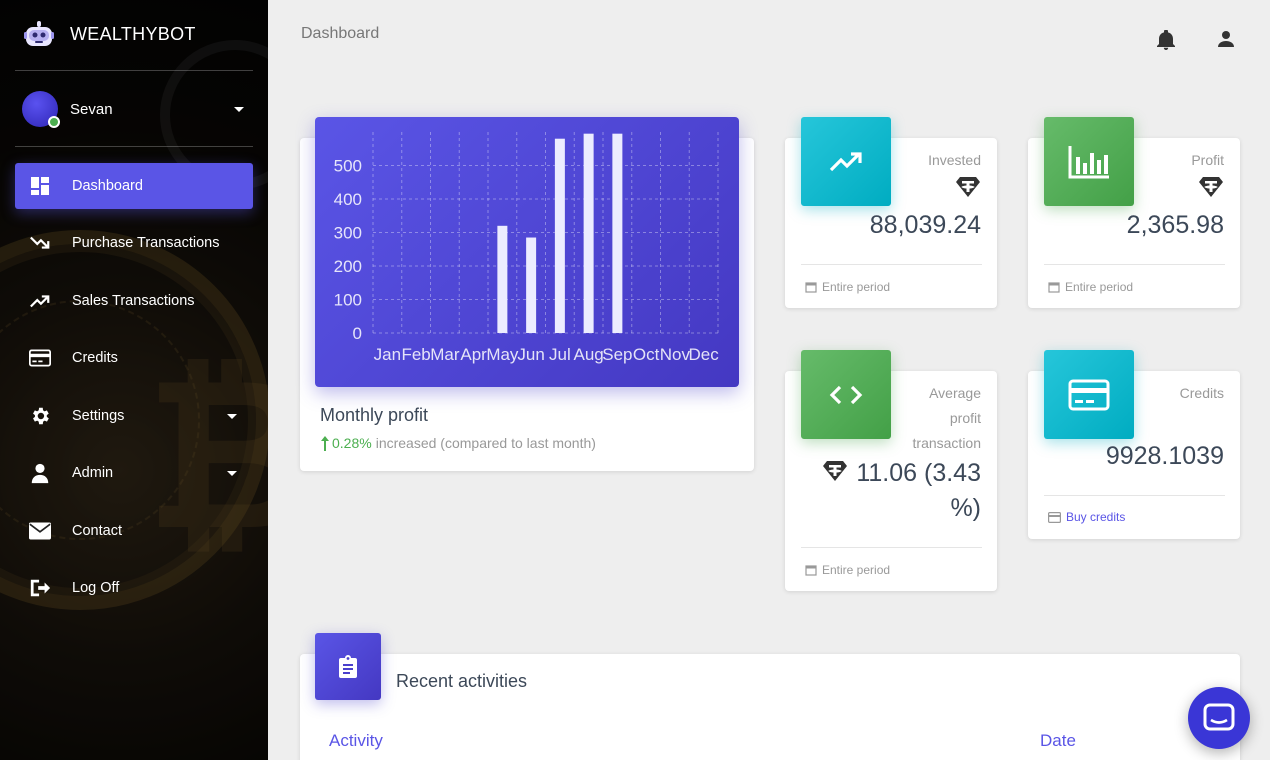  What do you see at coordinates (415, 354) in the screenshot?
I see `x-tick-label: Feb` at bounding box center [415, 354].